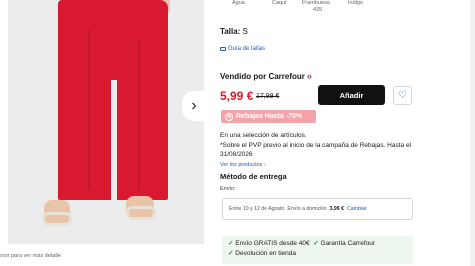 The height and width of the screenshot is (266, 475). I want to click on size-label: Talla:, so click(230, 31).